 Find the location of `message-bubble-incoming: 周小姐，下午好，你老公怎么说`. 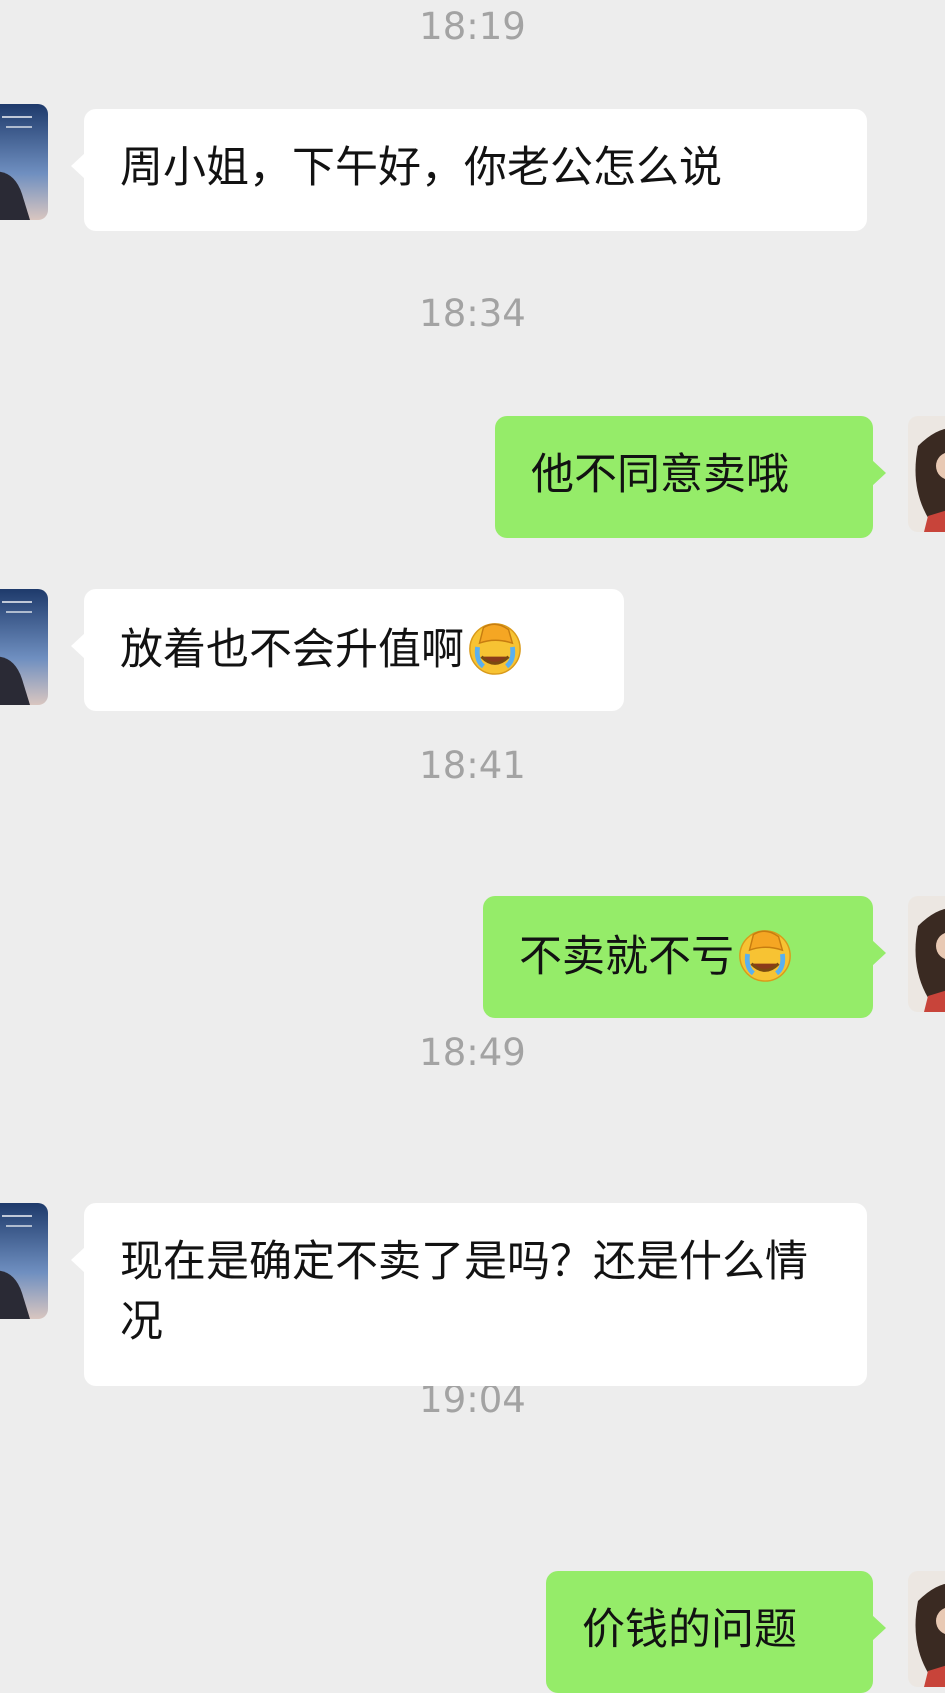

message-bubble-incoming: 周小姐，下午好，你老公怎么说 is located at coordinates (469, 170).